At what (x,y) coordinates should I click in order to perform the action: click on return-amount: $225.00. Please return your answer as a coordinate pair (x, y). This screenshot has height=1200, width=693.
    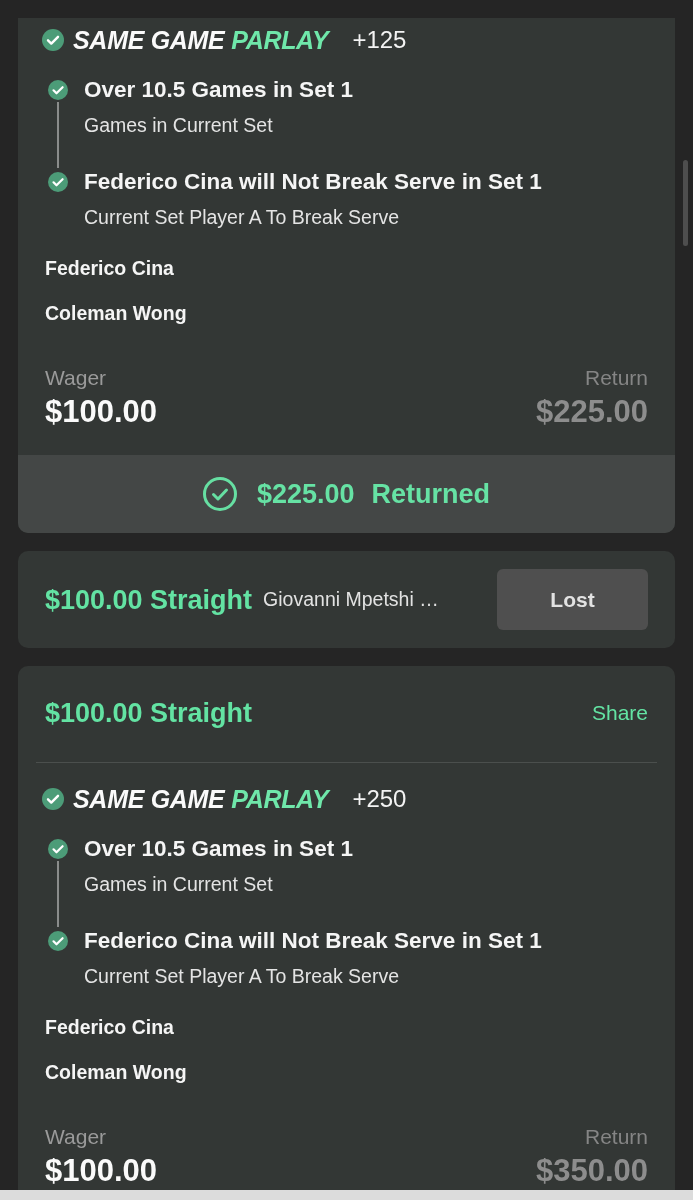
    Looking at the image, I should click on (591, 412).